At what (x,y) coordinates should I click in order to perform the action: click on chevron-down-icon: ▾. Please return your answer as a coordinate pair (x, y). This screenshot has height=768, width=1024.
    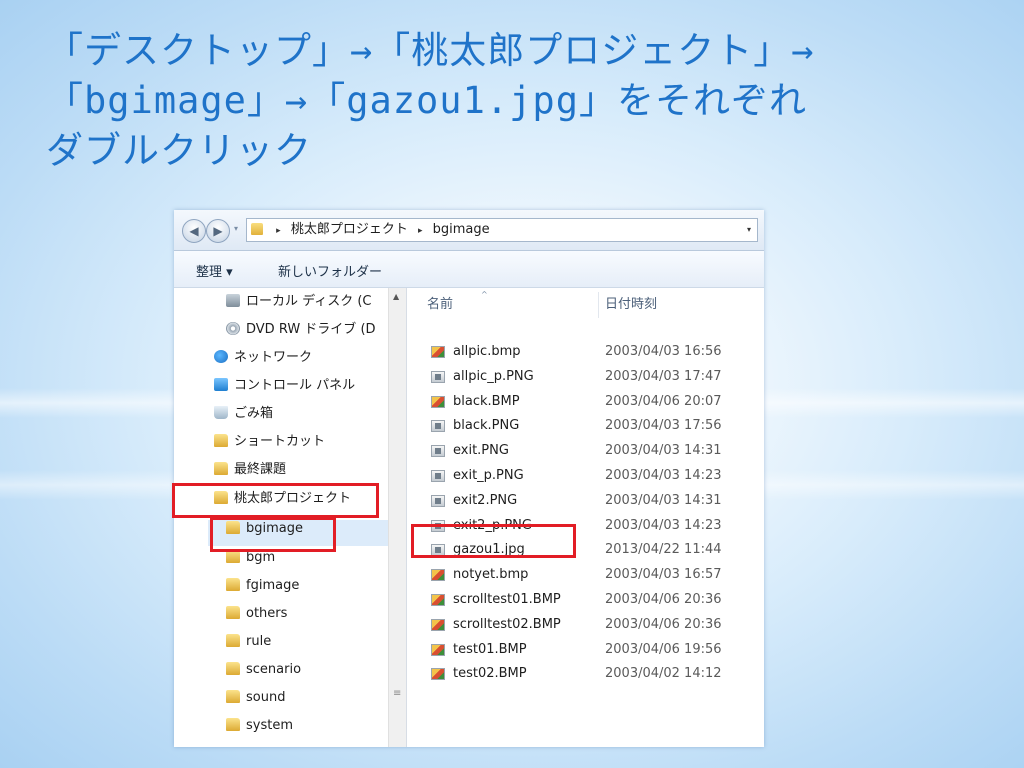
    Looking at the image, I should click on (749, 230).